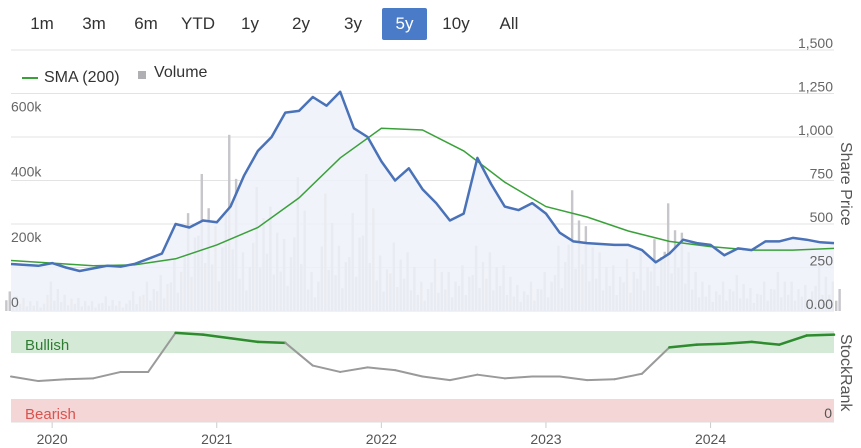 Image resolution: width=861 pixels, height=448 pixels. Describe the element at coordinates (822, 261) in the screenshot. I see `price-tick-label: 250` at that location.